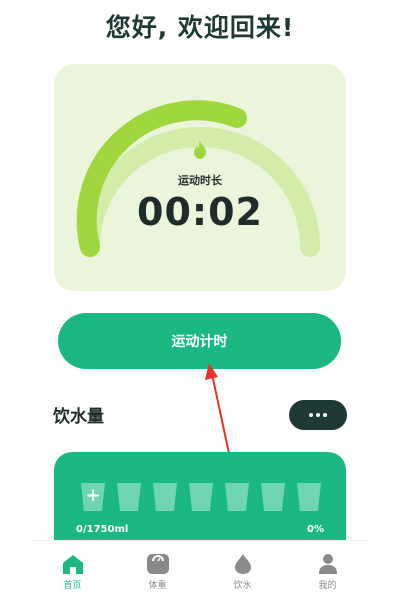 The width and height of the screenshot is (400, 600). I want to click on water-drop-icon, so click(242, 564).